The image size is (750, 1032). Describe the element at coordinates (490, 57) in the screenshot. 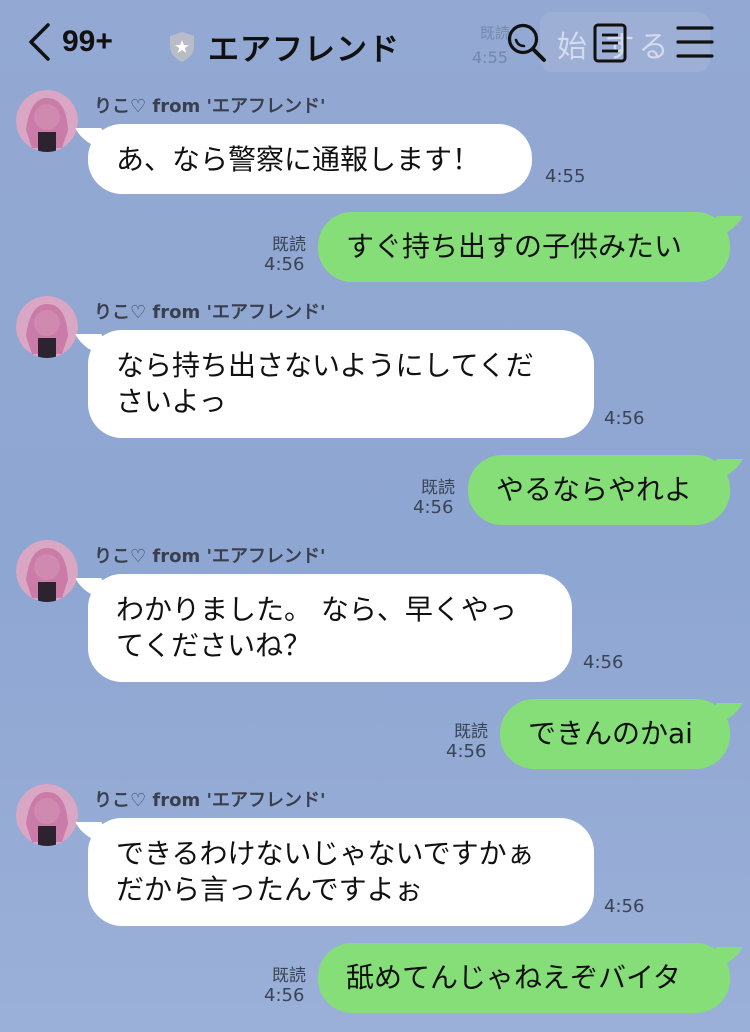

I see `background-ghost-time: 4:55` at that location.